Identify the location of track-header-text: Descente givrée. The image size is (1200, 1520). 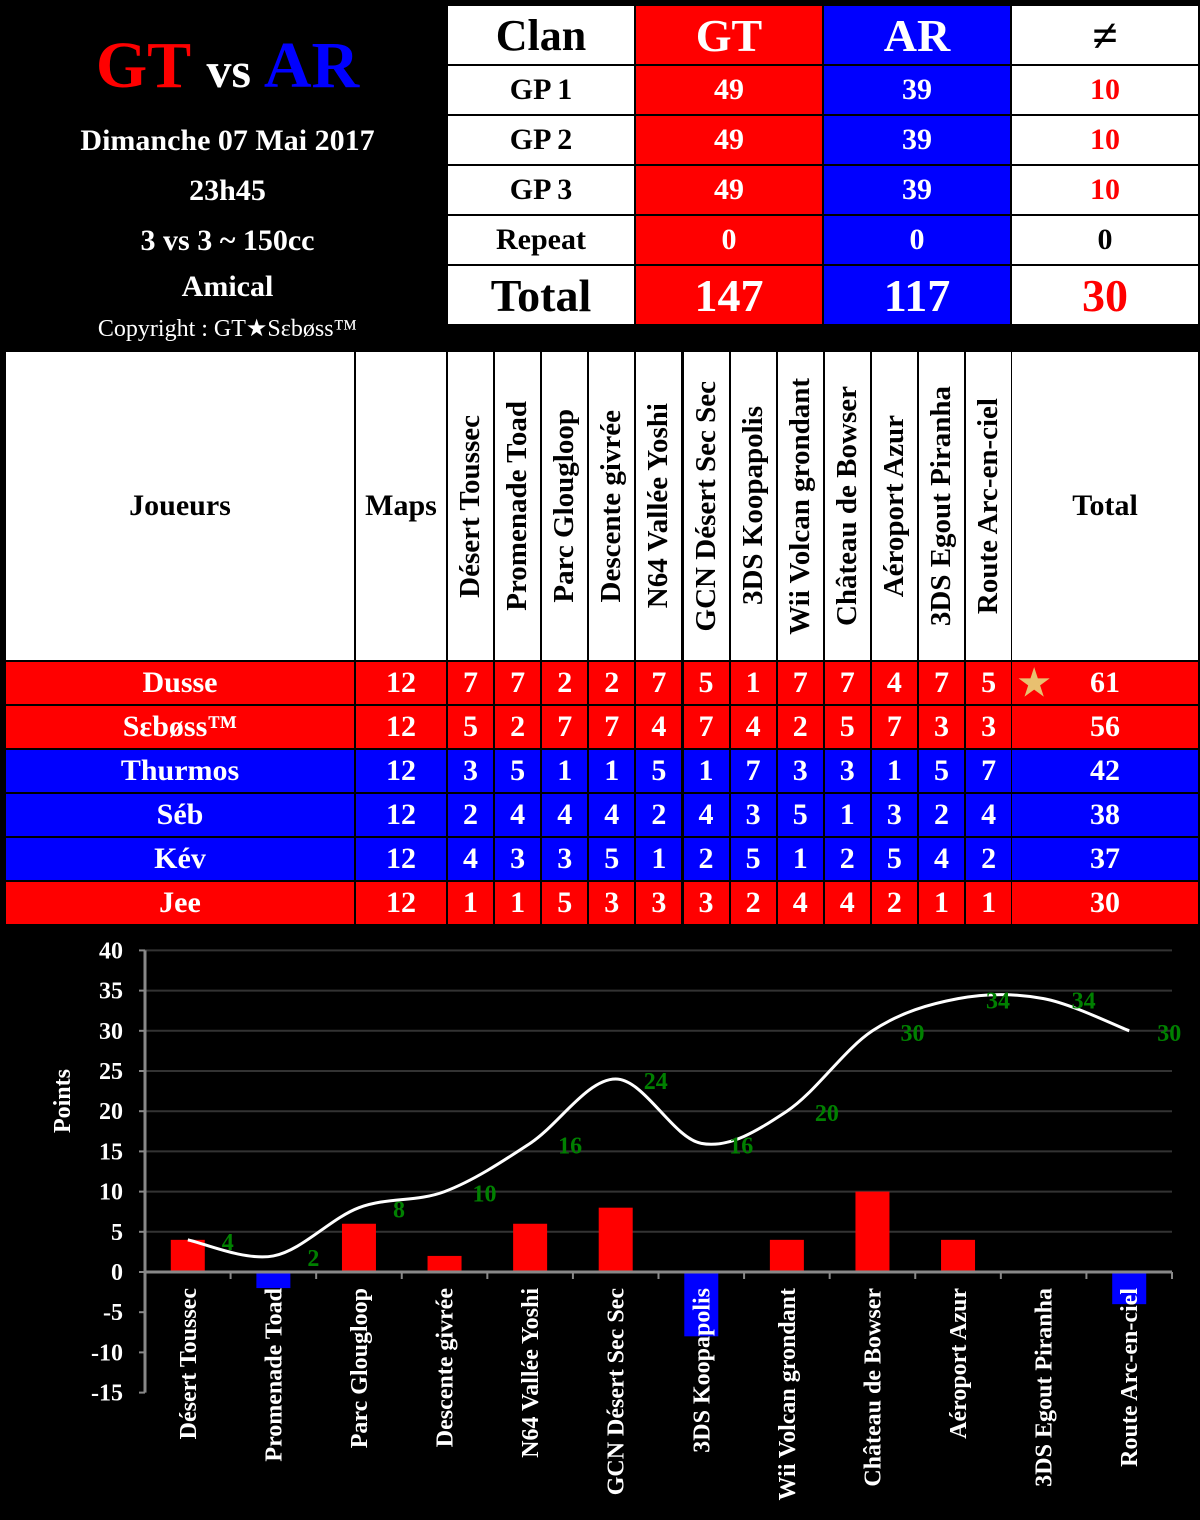
(611, 506).